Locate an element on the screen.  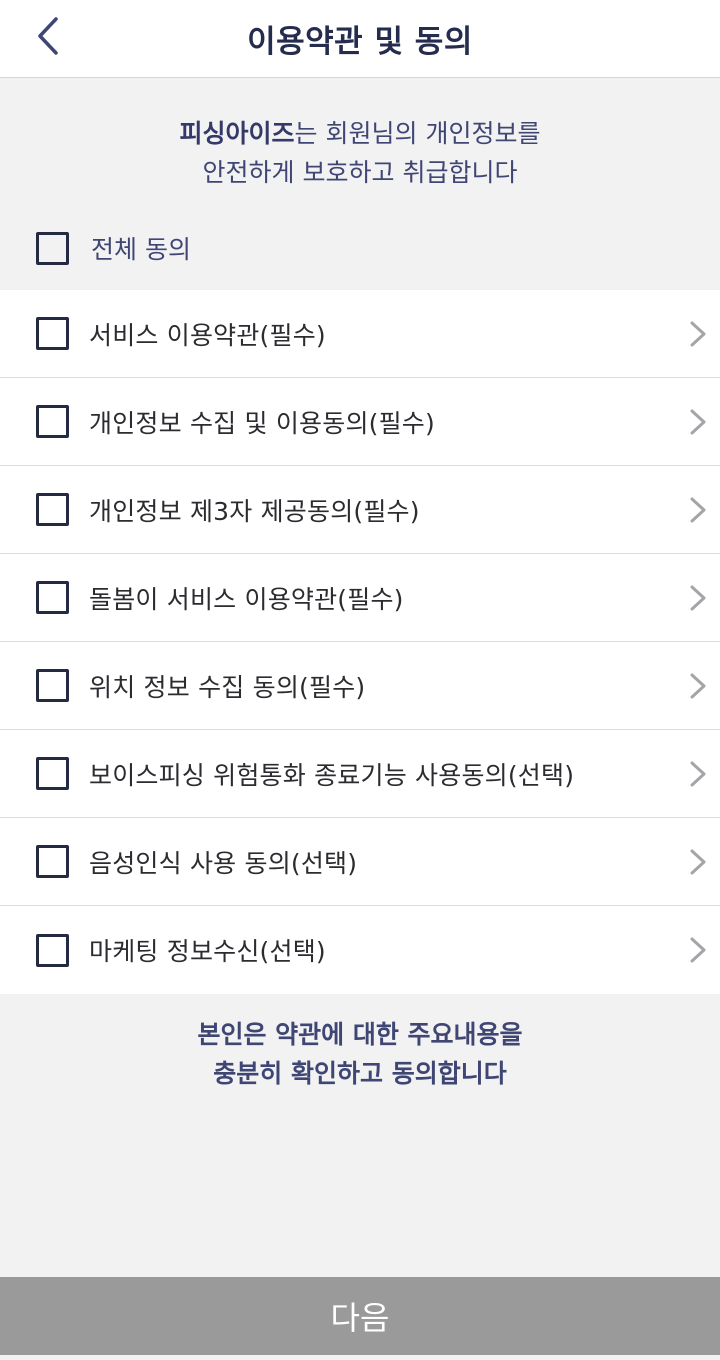
term-row-location: 위치 정보 수집 동의(필수) is located at coordinates (360, 686).